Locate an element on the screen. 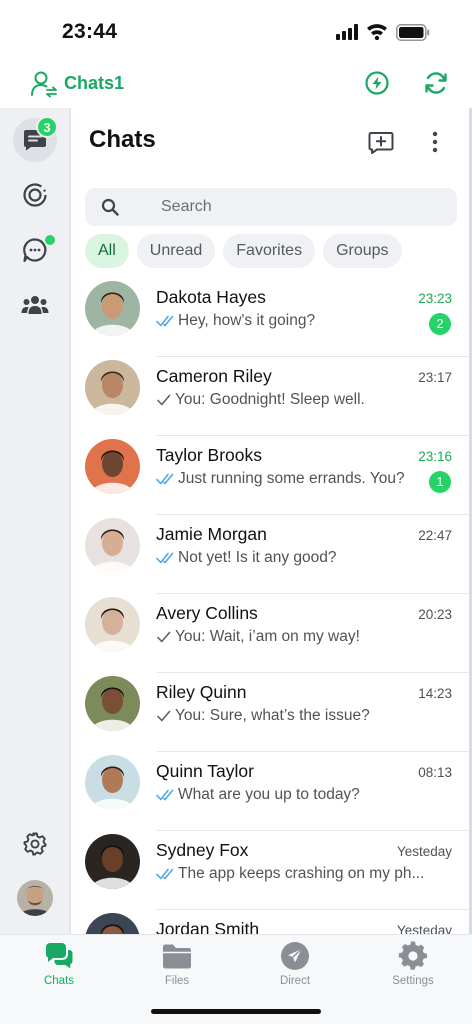  rail-item-status is located at coordinates (35, 195).